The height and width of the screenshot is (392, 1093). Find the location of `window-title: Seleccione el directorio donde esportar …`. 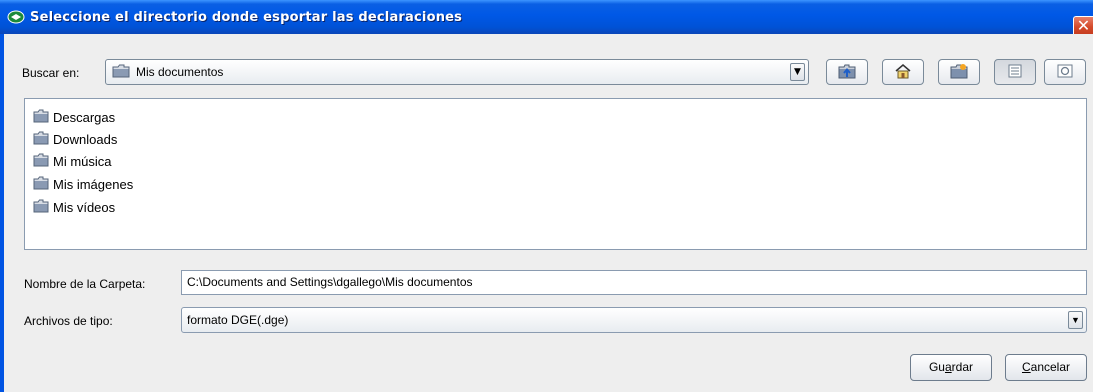

window-title: Seleccione el directorio donde esportar … is located at coordinates (246, 17).